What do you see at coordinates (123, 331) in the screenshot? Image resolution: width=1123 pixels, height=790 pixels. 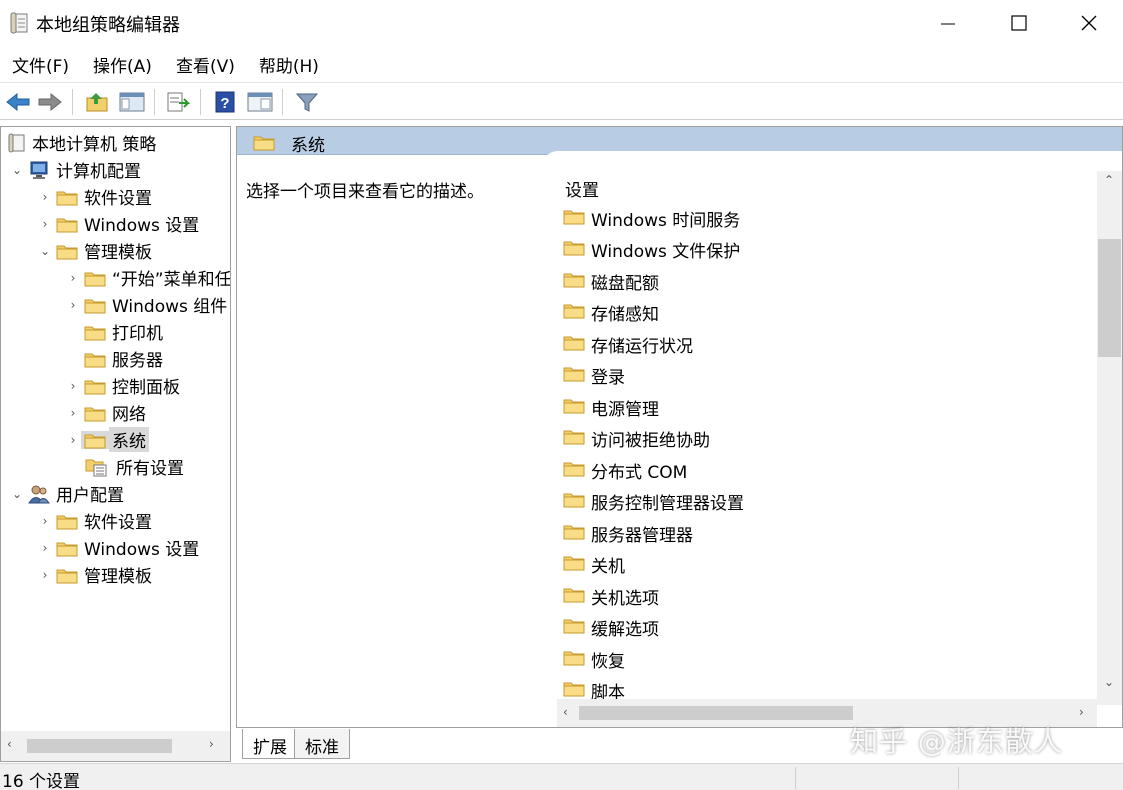 I see `tree-item-printers: 打印机` at bounding box center [123, 331].